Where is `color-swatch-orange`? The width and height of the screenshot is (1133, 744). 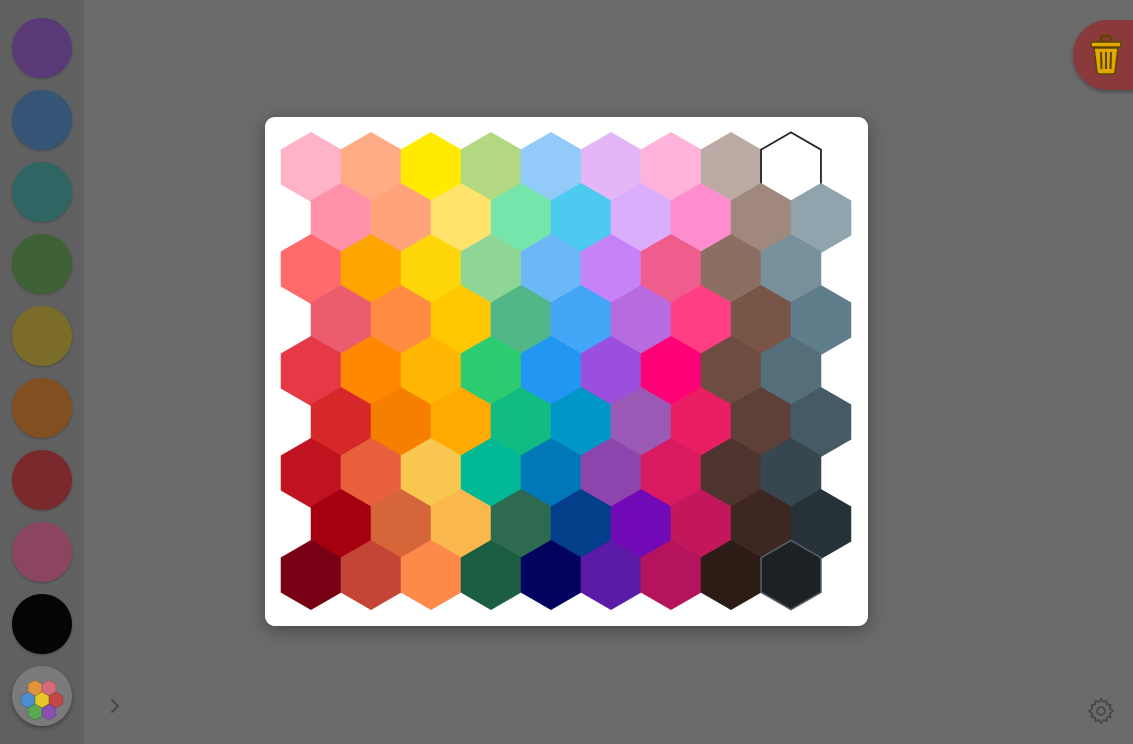 color-swatch-orange is located at coordinates (42, 408).